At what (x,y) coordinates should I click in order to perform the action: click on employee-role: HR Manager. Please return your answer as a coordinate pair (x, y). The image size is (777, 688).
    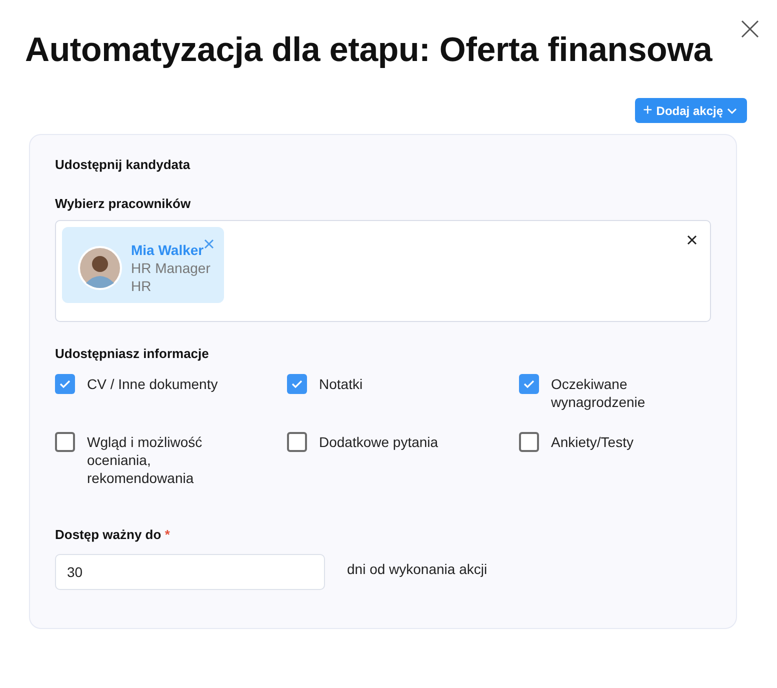
    Looking at the image, I should click on (170, 268).